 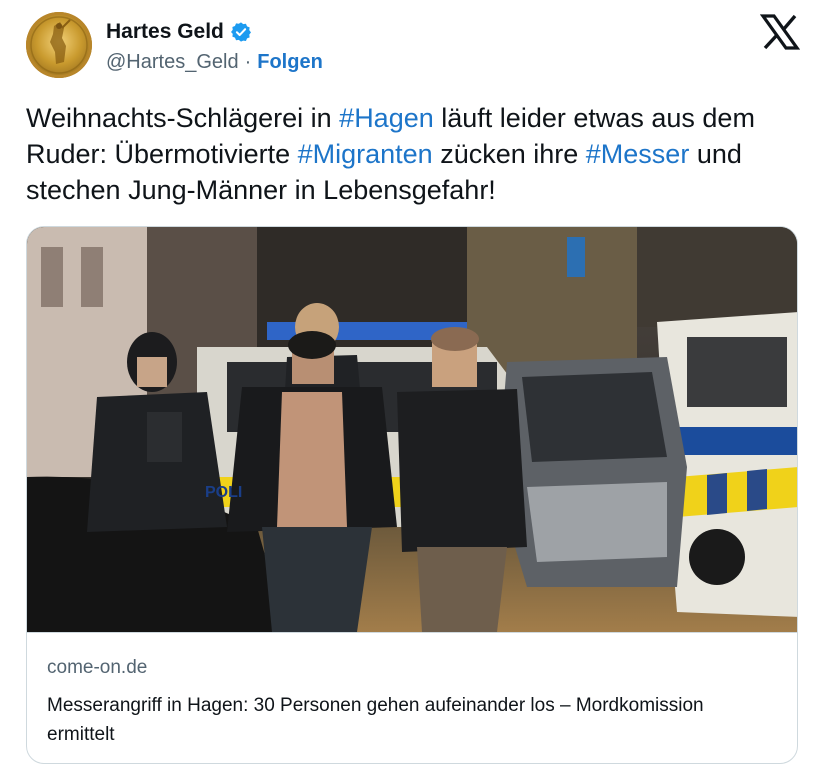 I want to click on follow-button: Folgen, so click(x=290, y=62).